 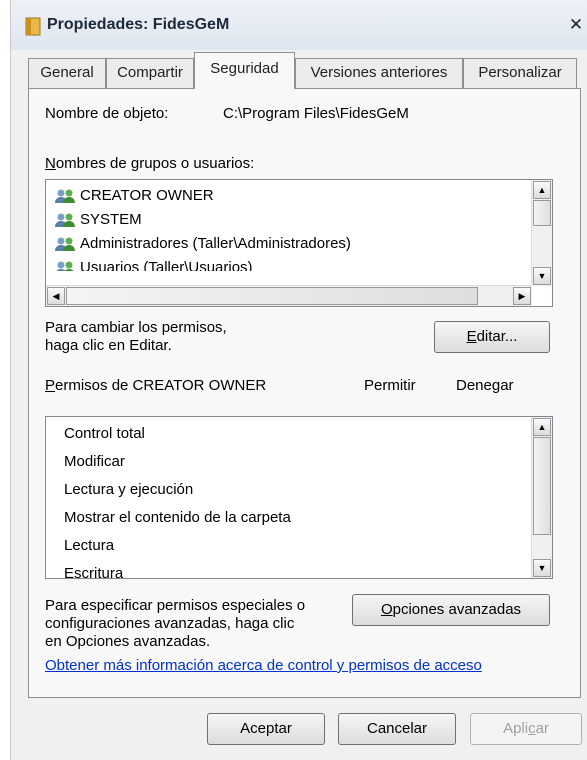 I want to click on advanced-button-label: pciones avanzadas, so click(x=457, y=609).